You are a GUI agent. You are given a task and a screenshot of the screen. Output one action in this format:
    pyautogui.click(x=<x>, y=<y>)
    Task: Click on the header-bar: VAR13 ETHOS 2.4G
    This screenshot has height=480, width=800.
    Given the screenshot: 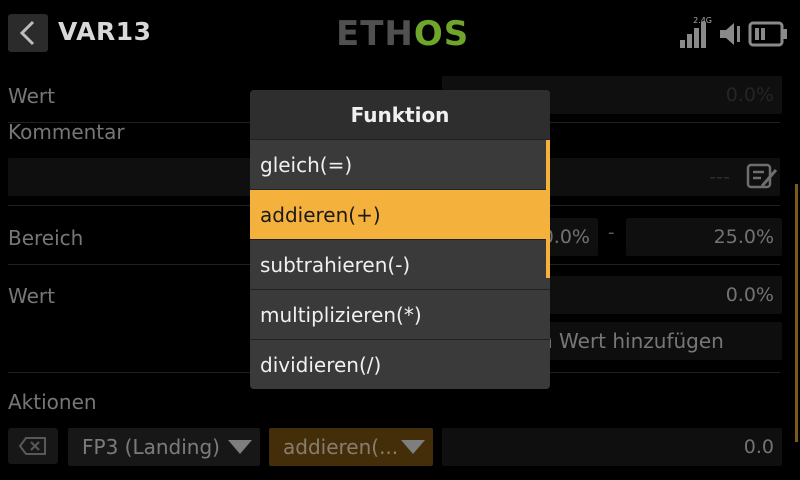 What is the action you would take?
    pyautogui.click(x=400, y=32)
    